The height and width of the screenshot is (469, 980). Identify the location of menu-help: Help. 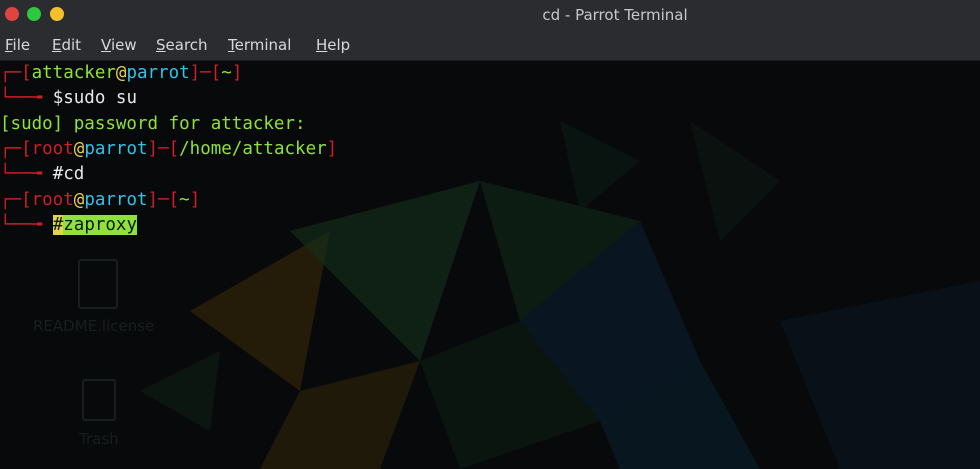
(333, 45).